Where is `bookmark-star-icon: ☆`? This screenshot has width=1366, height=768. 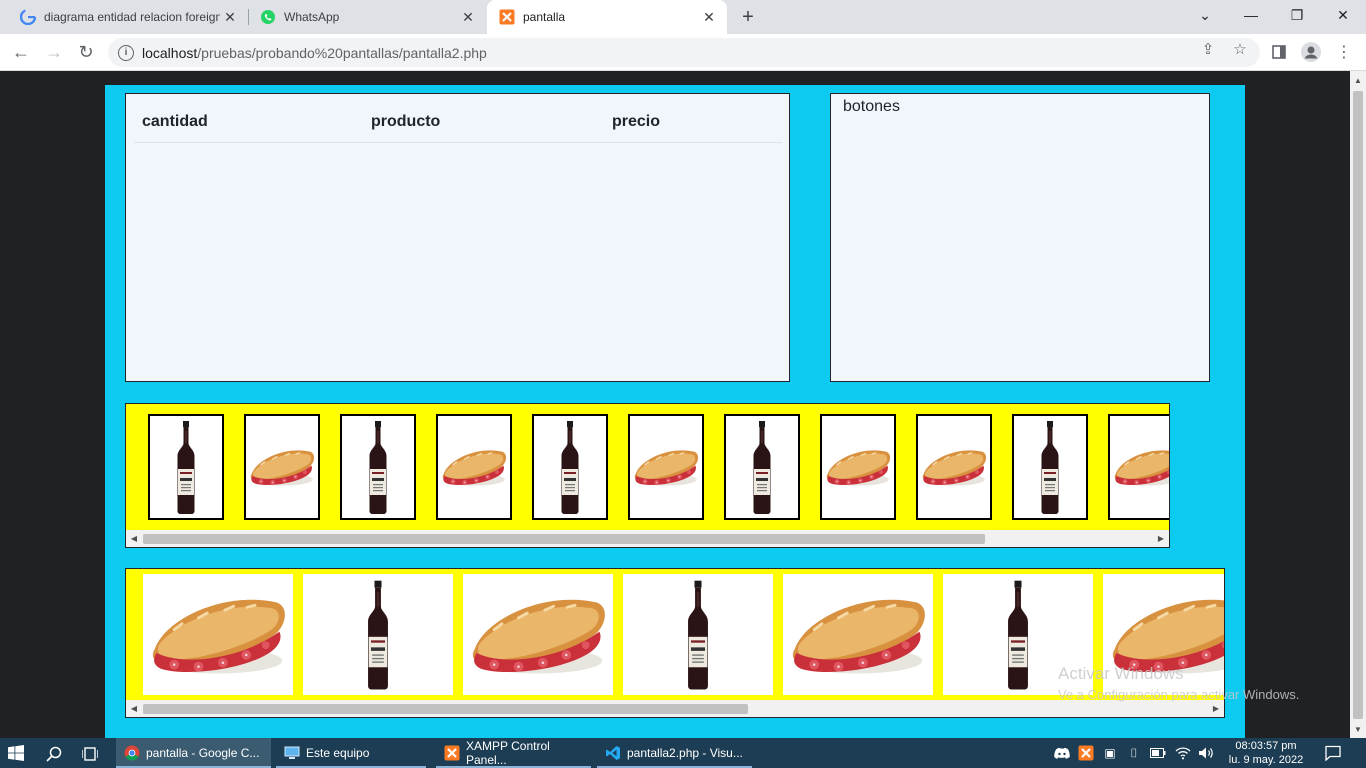 bookmark-star-icon: ☆ is located at coordinates (1240, 49).